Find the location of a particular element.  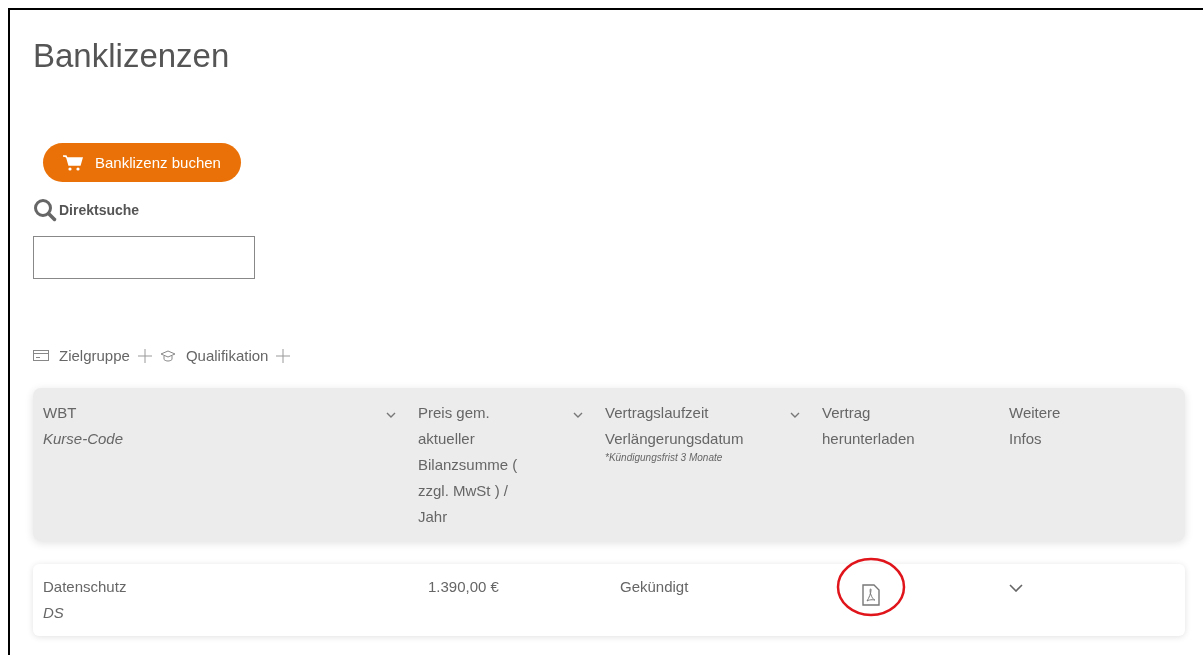

column-heading: Preis gem. aktueller Bilanzsumme ( zzgl. MwSt ) / Jahr is located at coordinates (468, 465).